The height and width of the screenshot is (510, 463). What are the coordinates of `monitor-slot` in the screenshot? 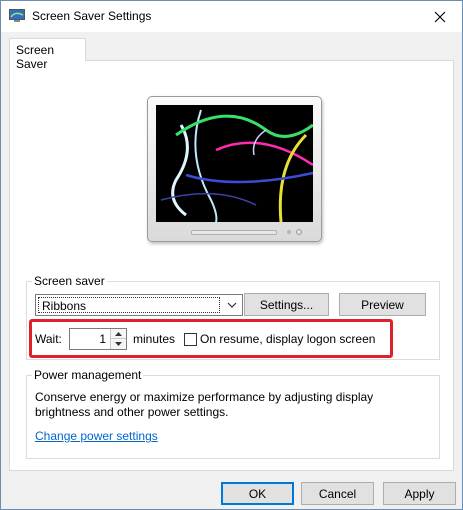 It's located at (234, 232).